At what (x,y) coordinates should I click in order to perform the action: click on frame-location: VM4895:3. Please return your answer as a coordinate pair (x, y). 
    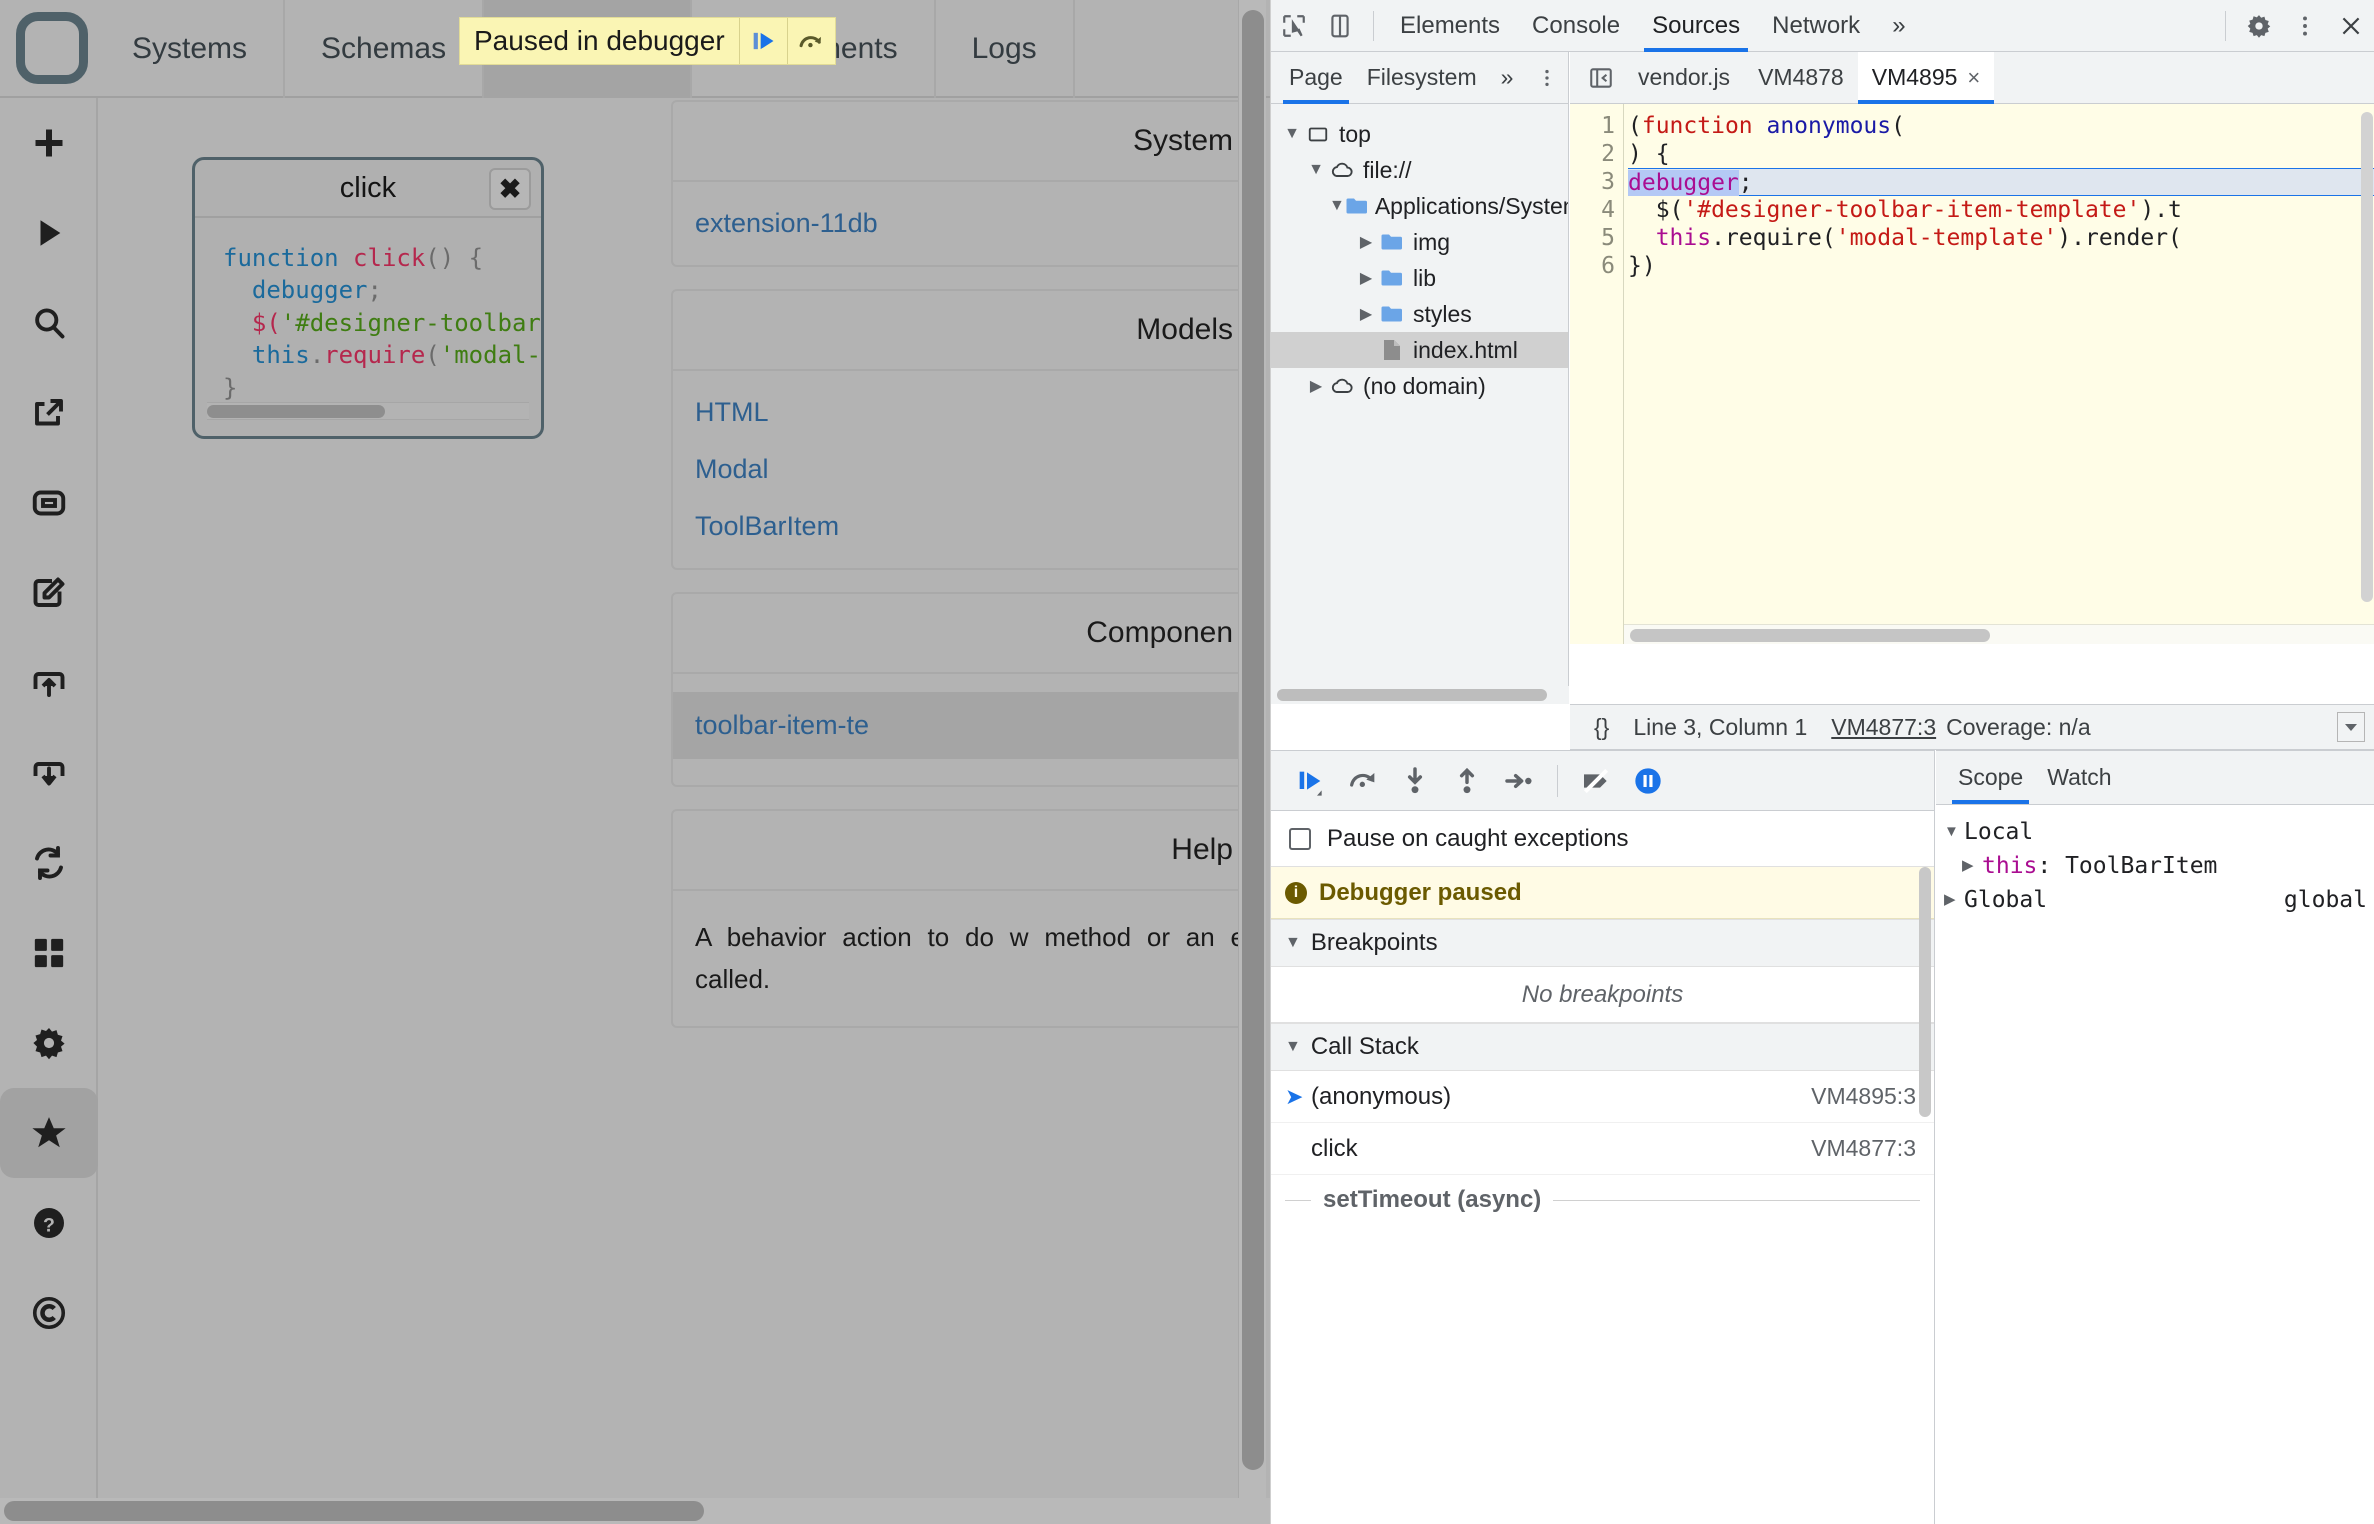
    Looking at the image, I should click on (1863, 1096).